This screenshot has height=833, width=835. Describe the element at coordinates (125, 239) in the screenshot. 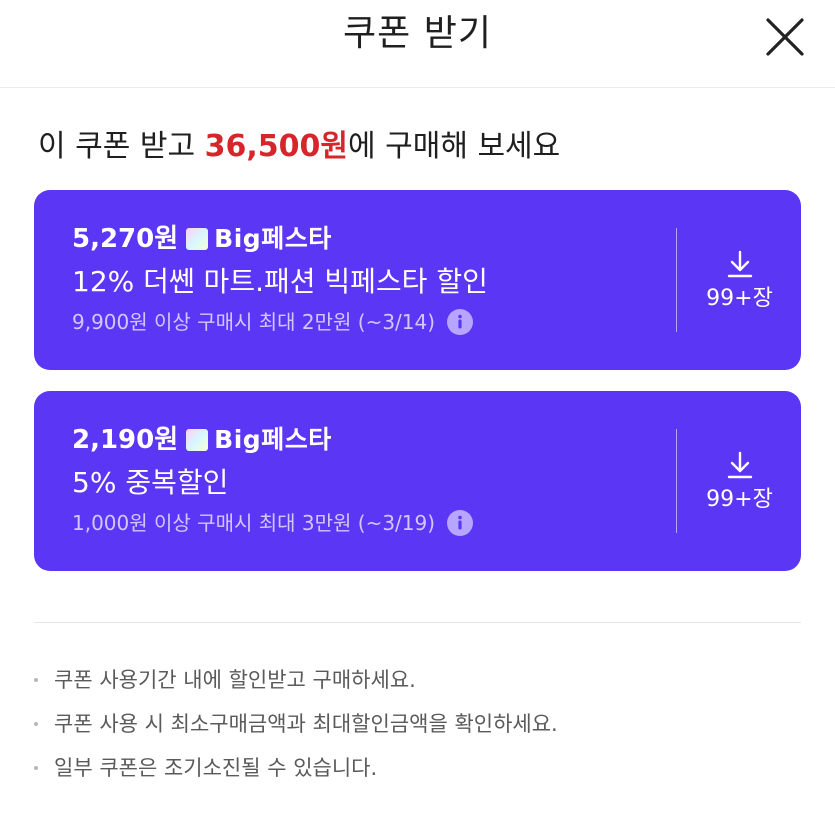

I see `coupon-amount: 5,270원` at that location.